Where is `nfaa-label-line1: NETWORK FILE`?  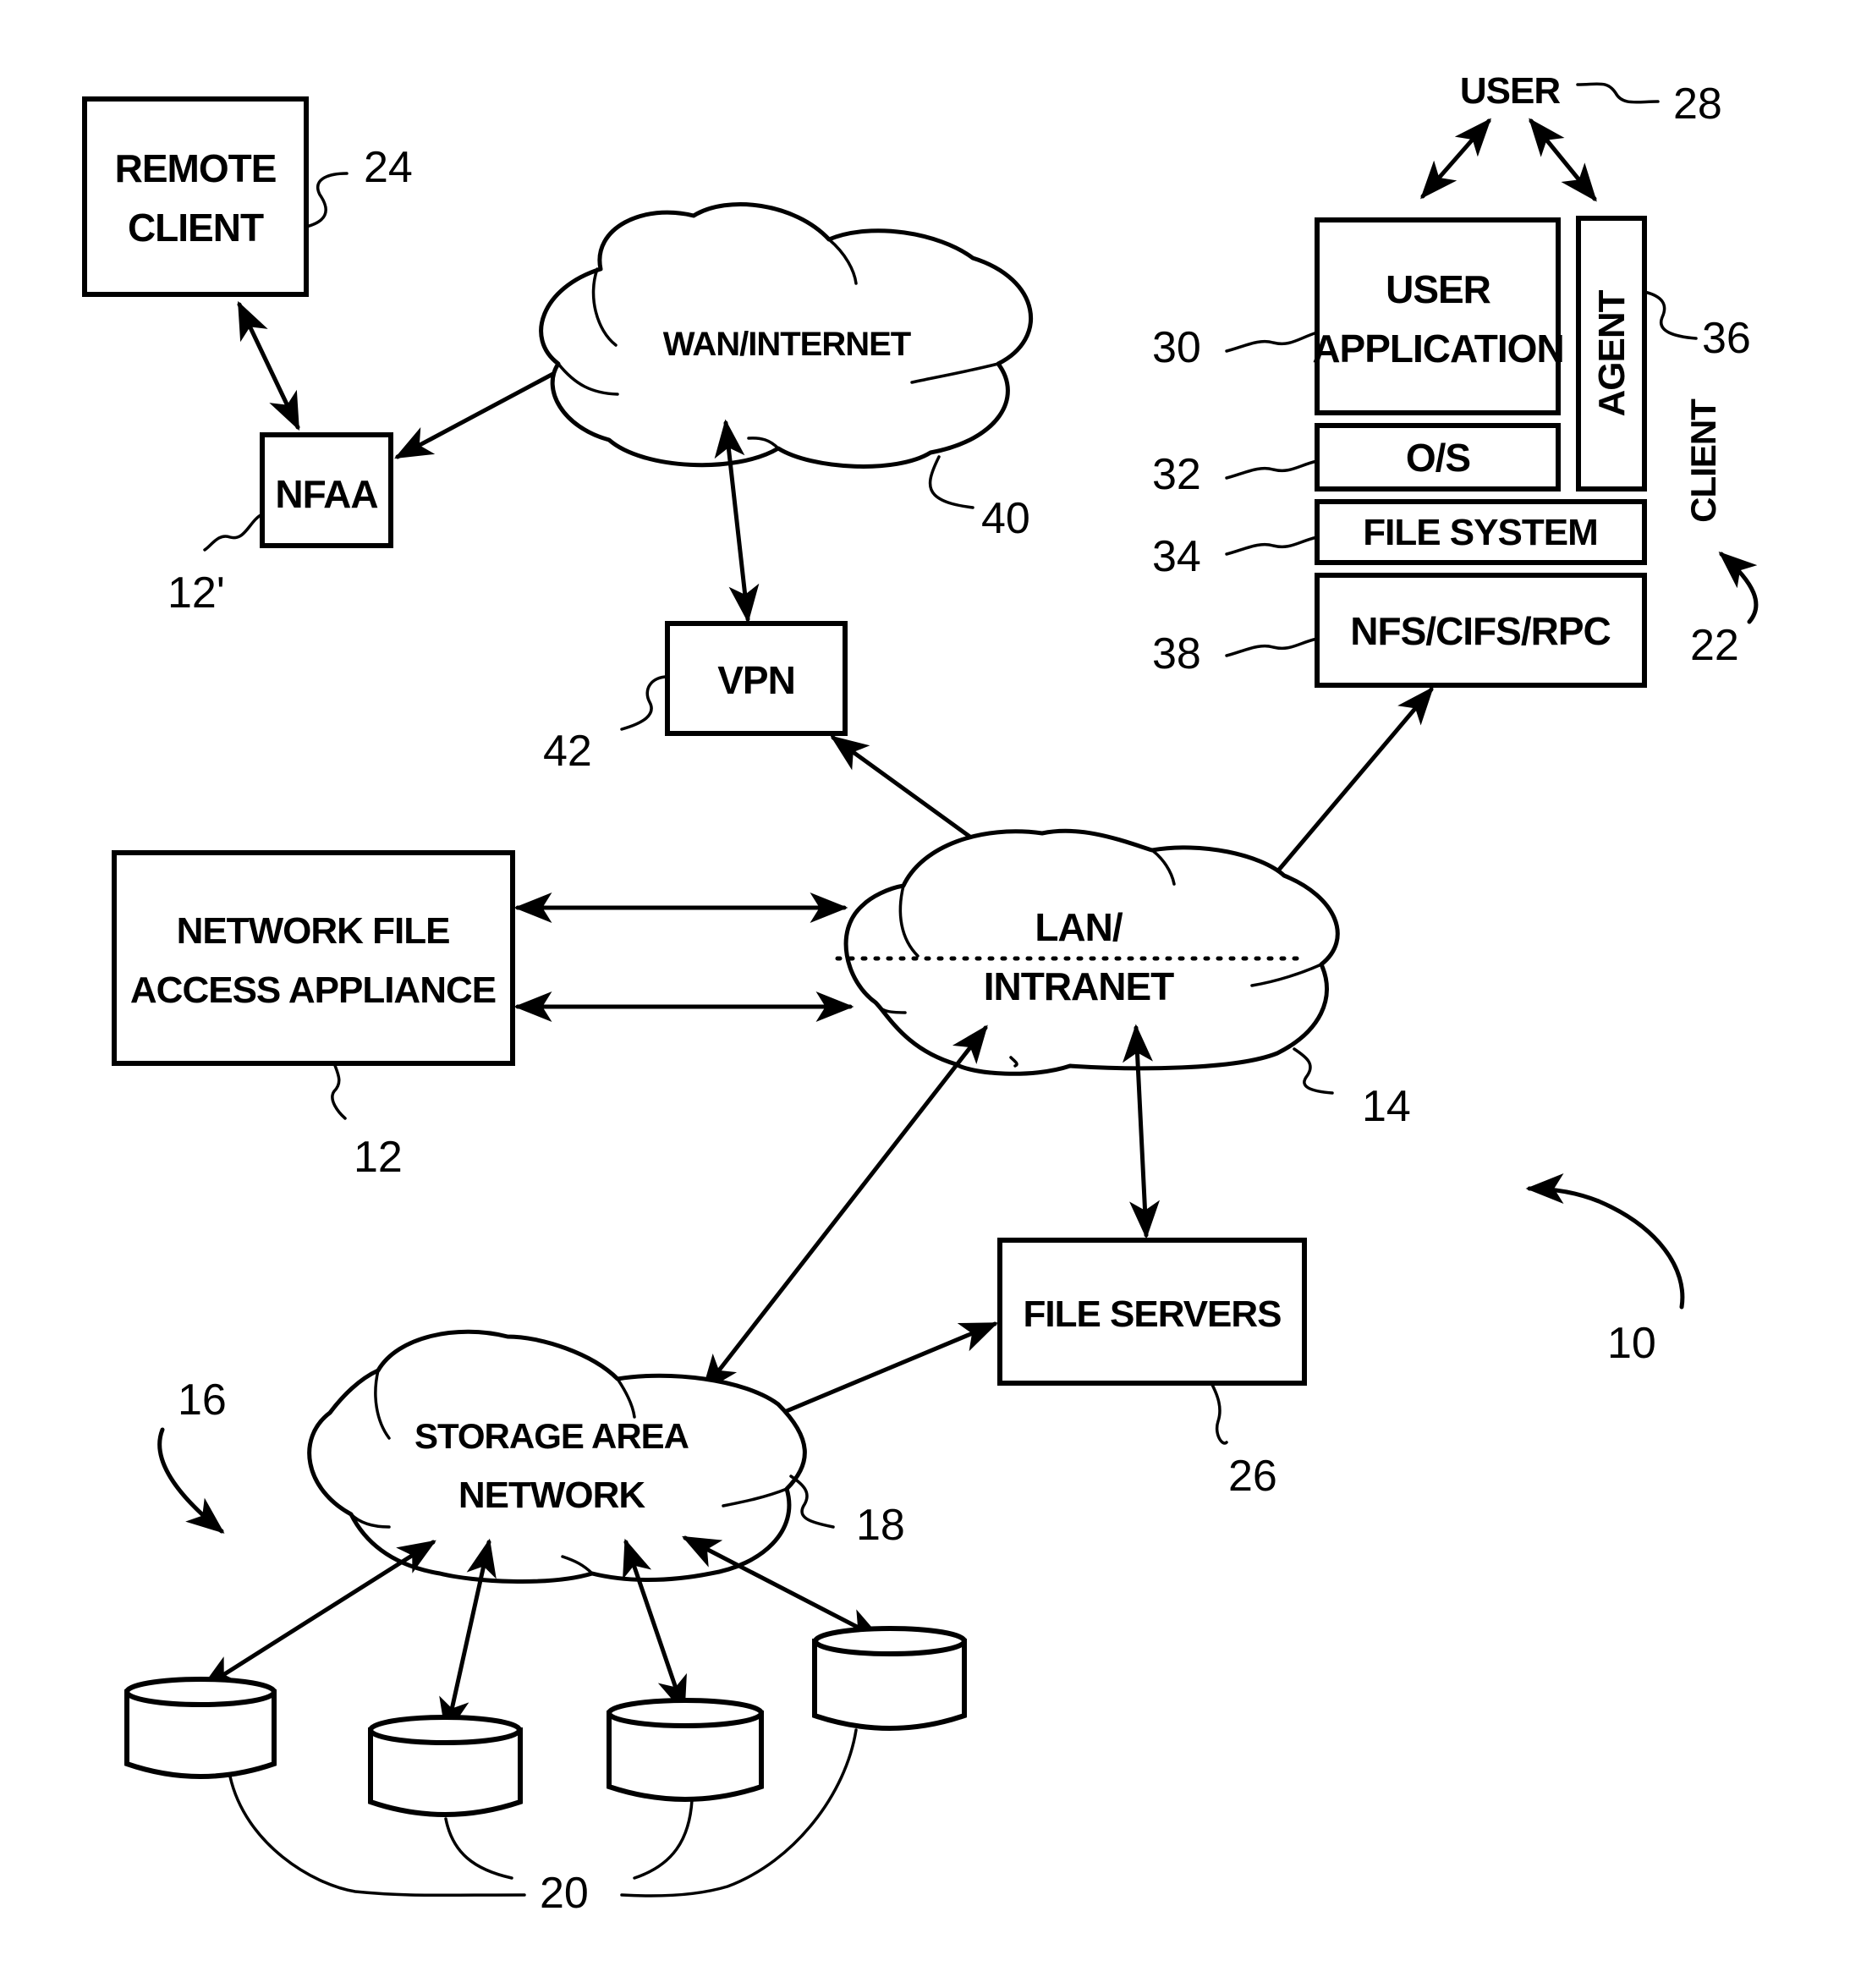 nfaa-label-line1: NETWORK FILE is located at coordinates (313, 931).